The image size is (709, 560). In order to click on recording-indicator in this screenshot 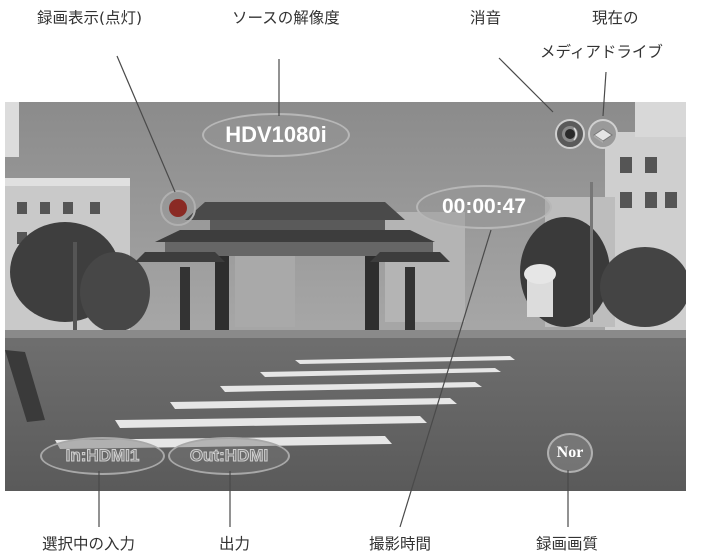, I will do `click(178, 208)`.